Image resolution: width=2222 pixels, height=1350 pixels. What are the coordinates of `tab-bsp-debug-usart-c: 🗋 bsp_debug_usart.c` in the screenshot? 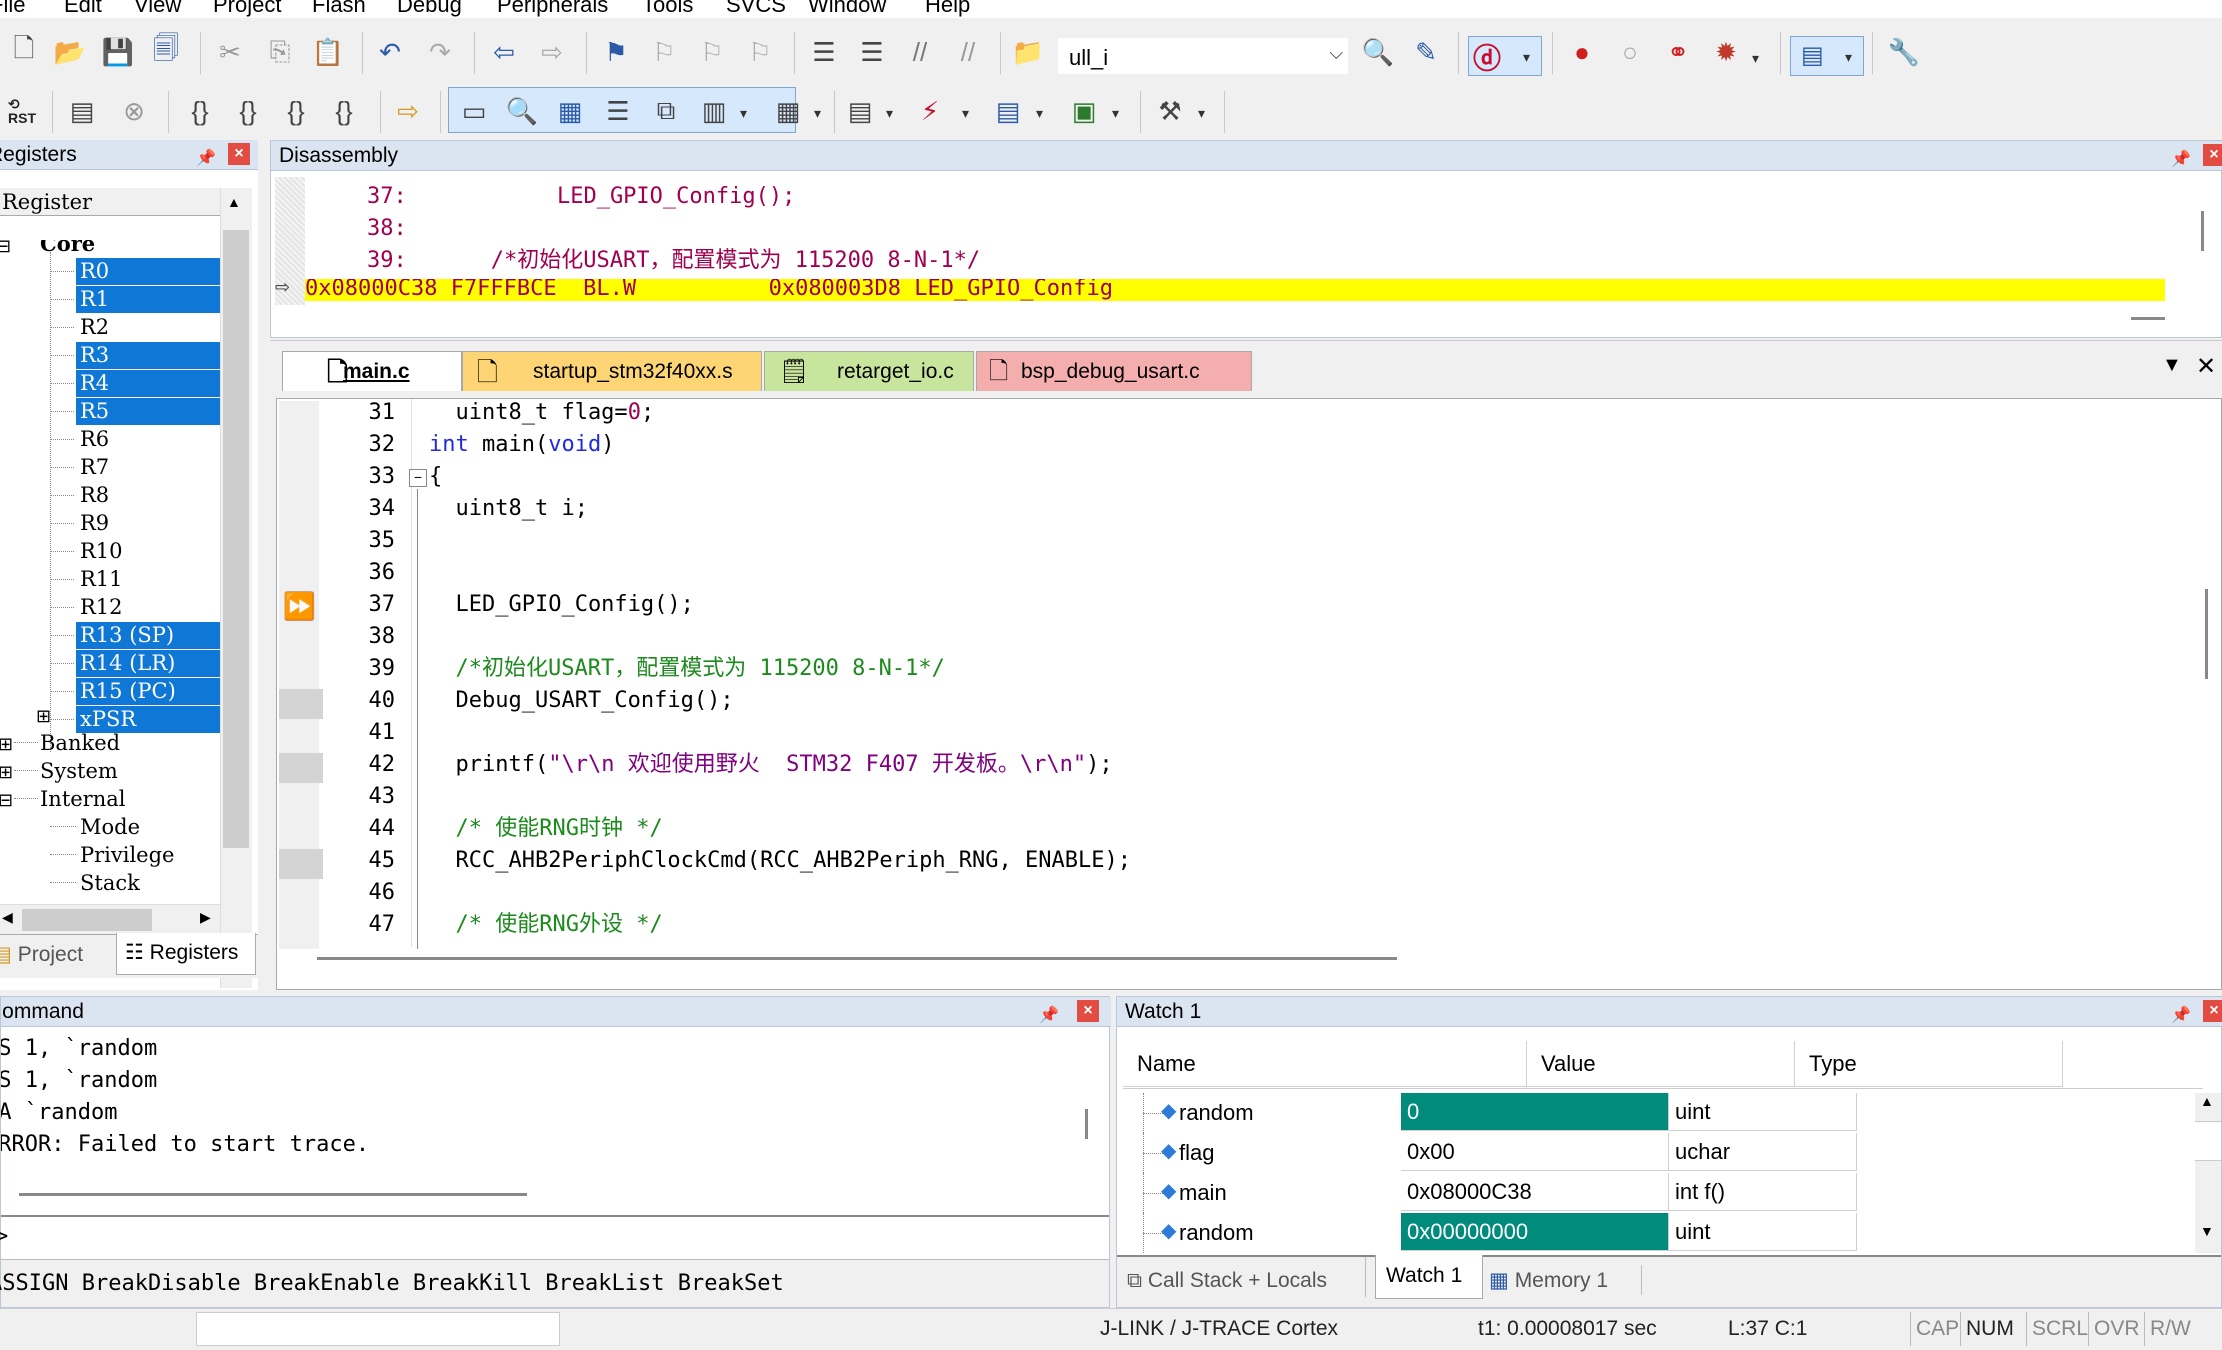 It's located at (1114, 371).